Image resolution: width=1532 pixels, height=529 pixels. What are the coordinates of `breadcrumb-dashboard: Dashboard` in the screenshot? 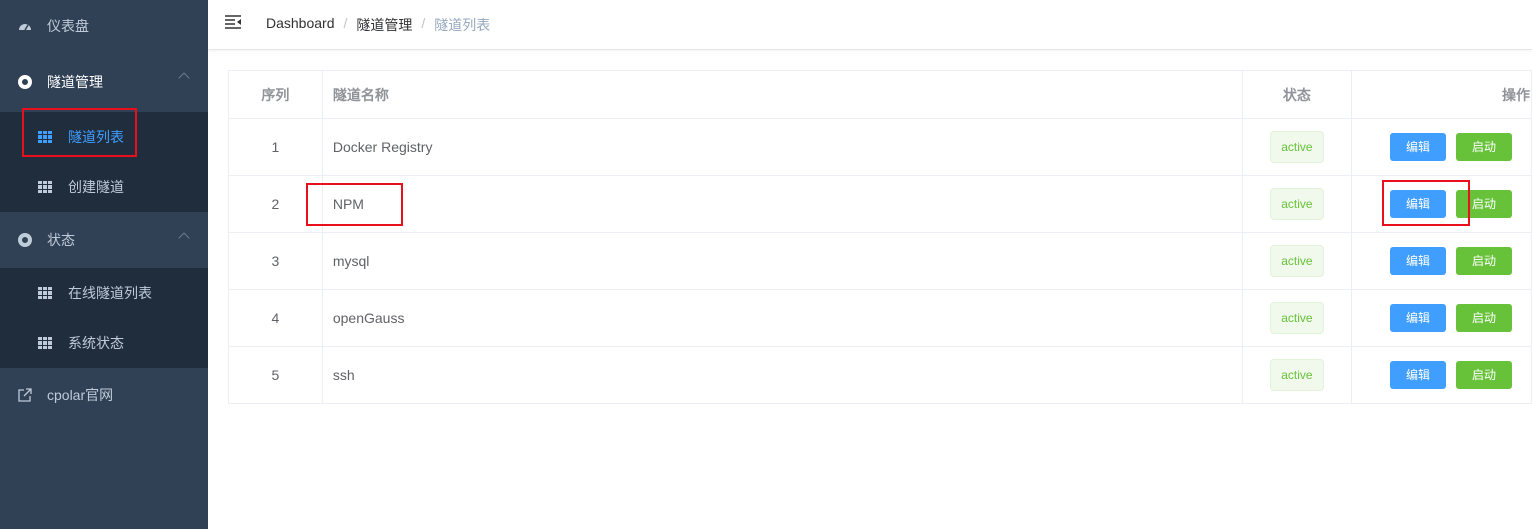 It's located at (300, 25).